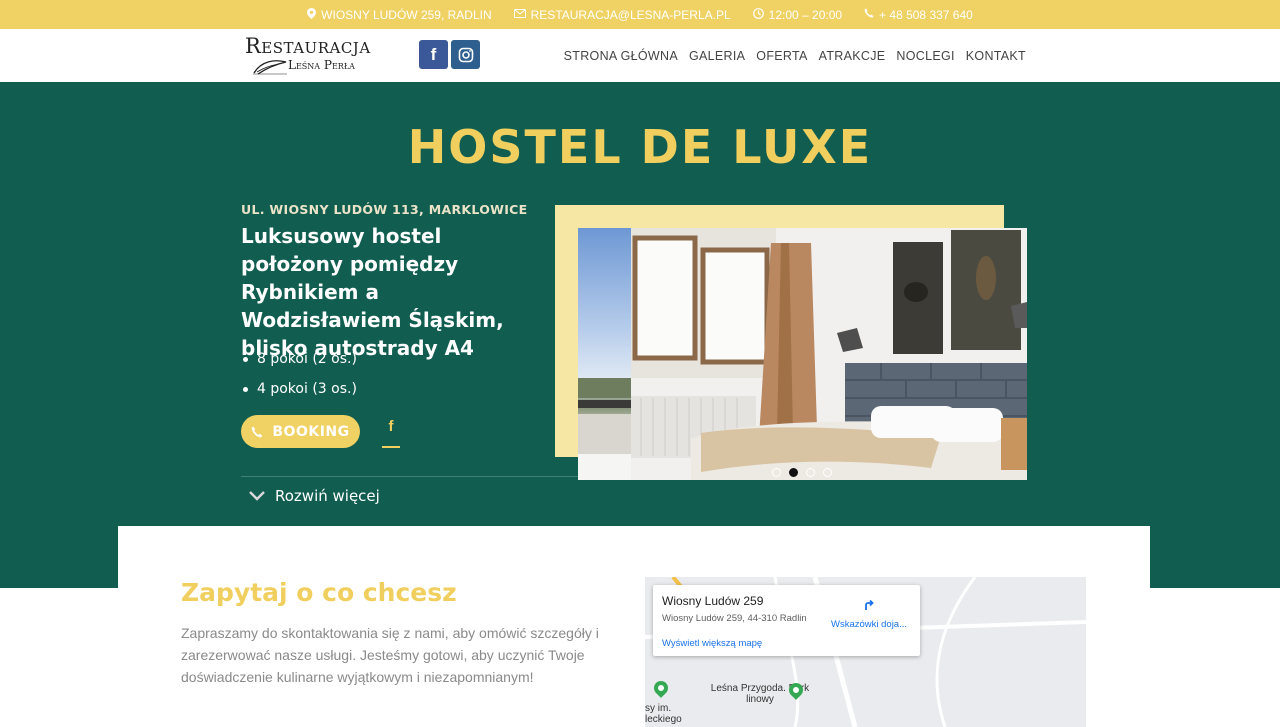  I want to click on larger-map-link: Wyświetl większą mapę, so click(712, 643).